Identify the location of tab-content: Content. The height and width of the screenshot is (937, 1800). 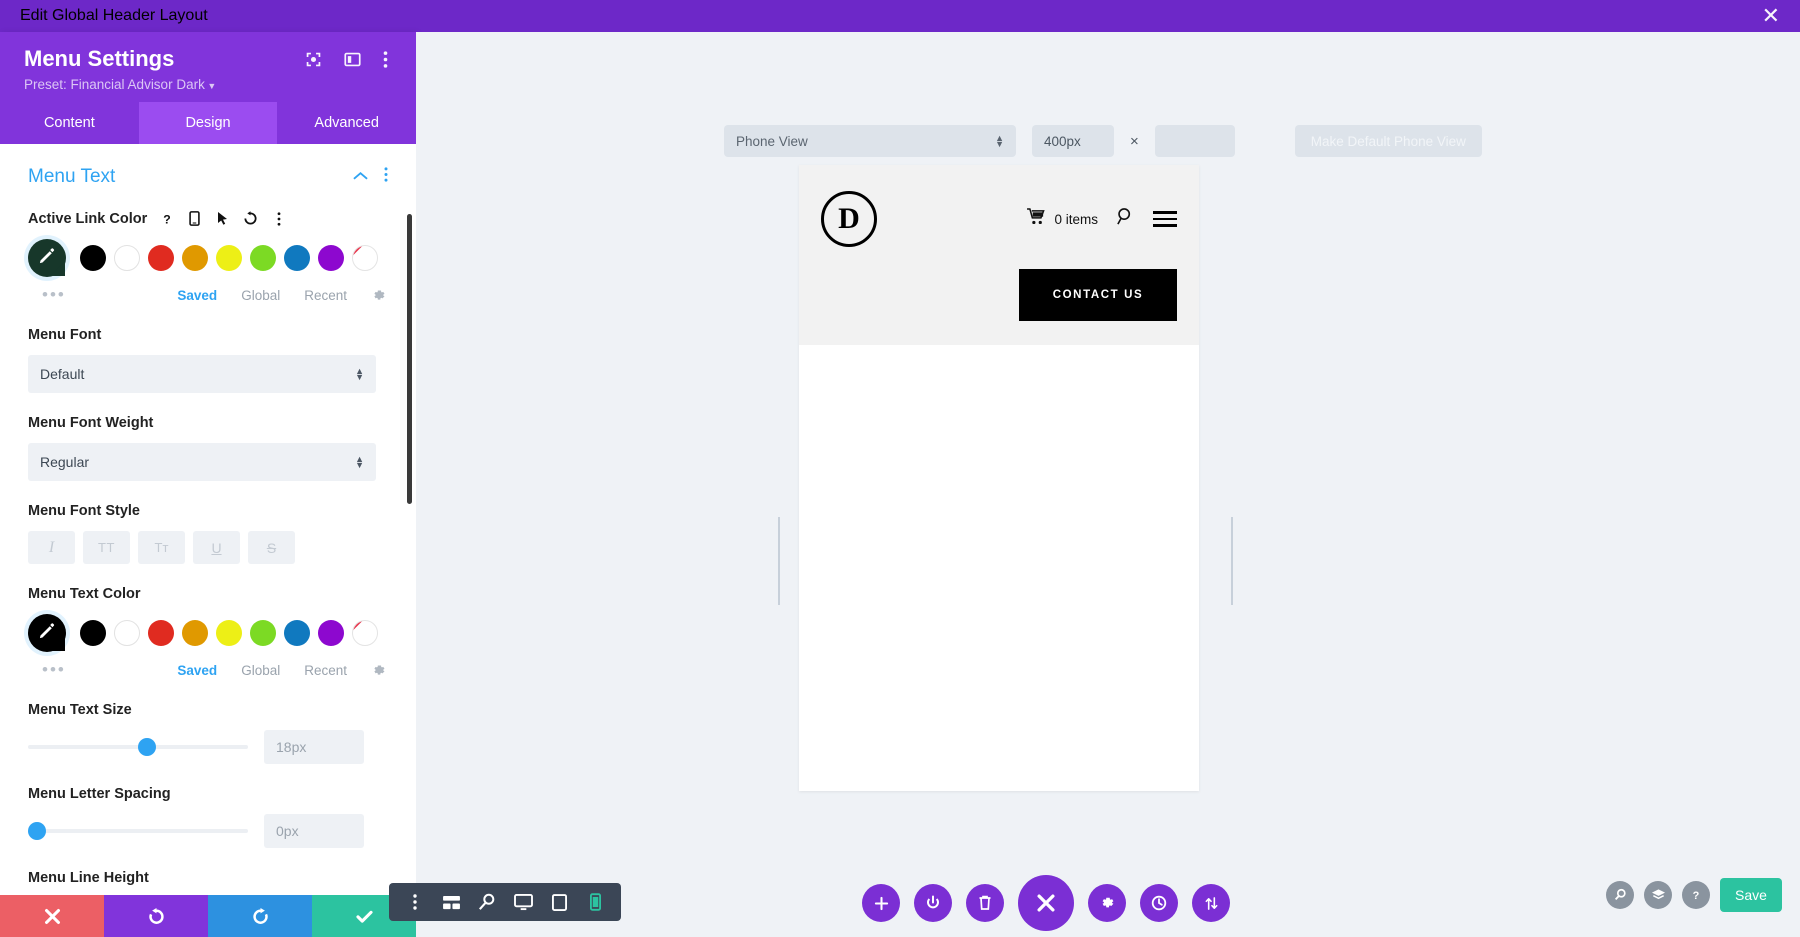
(69, 123).